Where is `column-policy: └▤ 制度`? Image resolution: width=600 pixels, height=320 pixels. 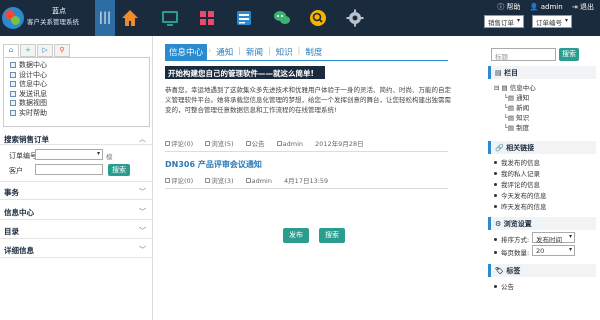
column-policy: └▤ 制度 is located at coordinates (516, 127).